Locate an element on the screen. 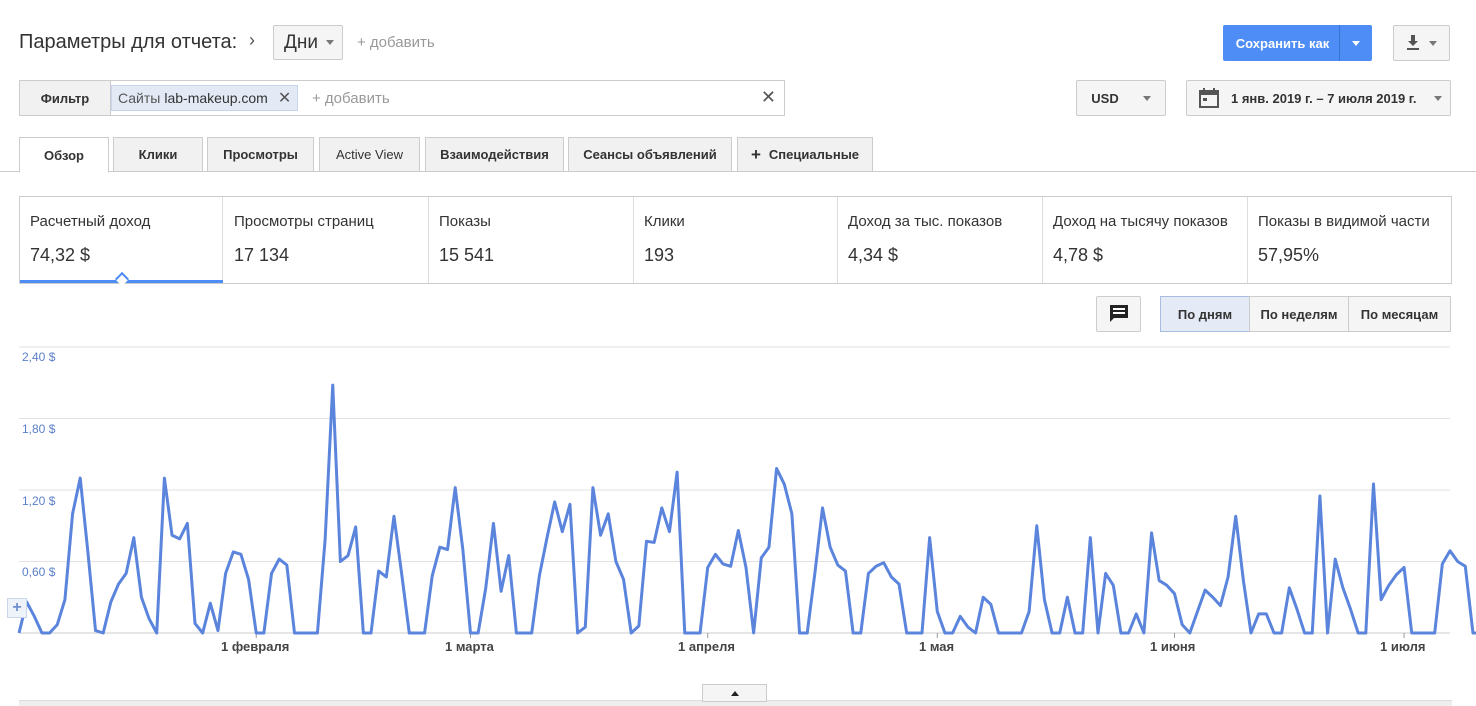  x-tick-label: 1 февраля is located at coordinates (255, 646).